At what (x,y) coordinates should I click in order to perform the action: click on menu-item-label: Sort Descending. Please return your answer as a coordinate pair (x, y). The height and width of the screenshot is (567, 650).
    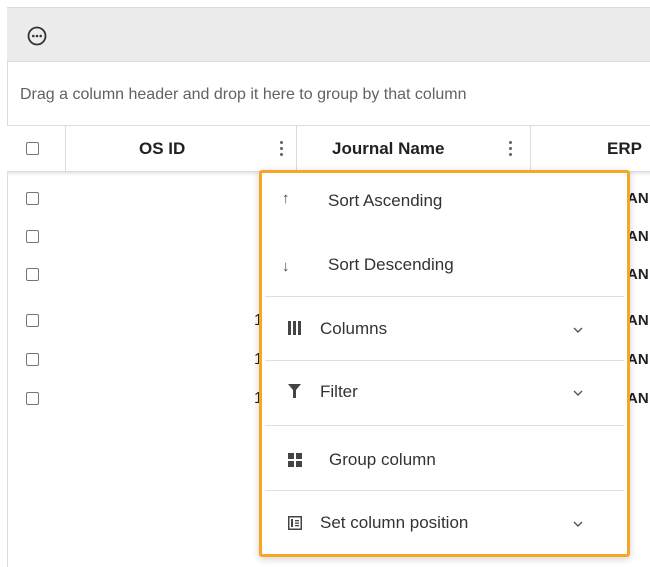
    Looking at the image, I should click on (391, 264).